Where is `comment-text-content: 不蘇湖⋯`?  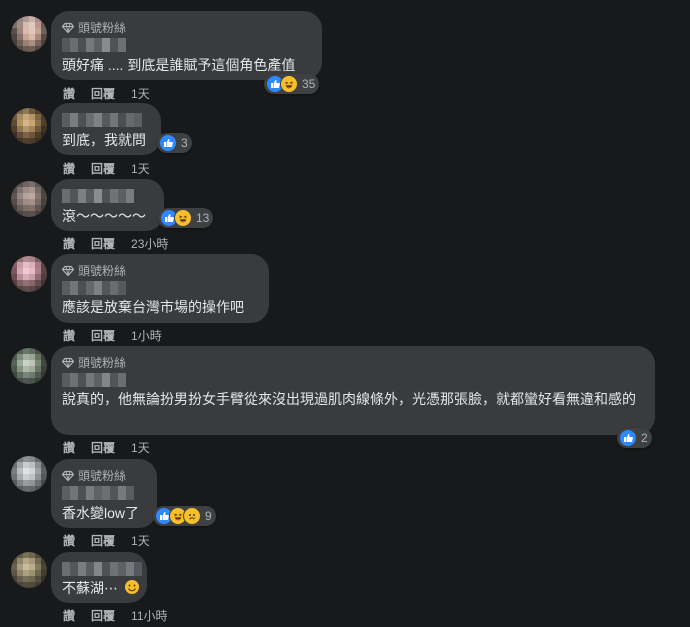
comment-text-content: 不蘇湖⋯ is located at coordinates (90, 588).